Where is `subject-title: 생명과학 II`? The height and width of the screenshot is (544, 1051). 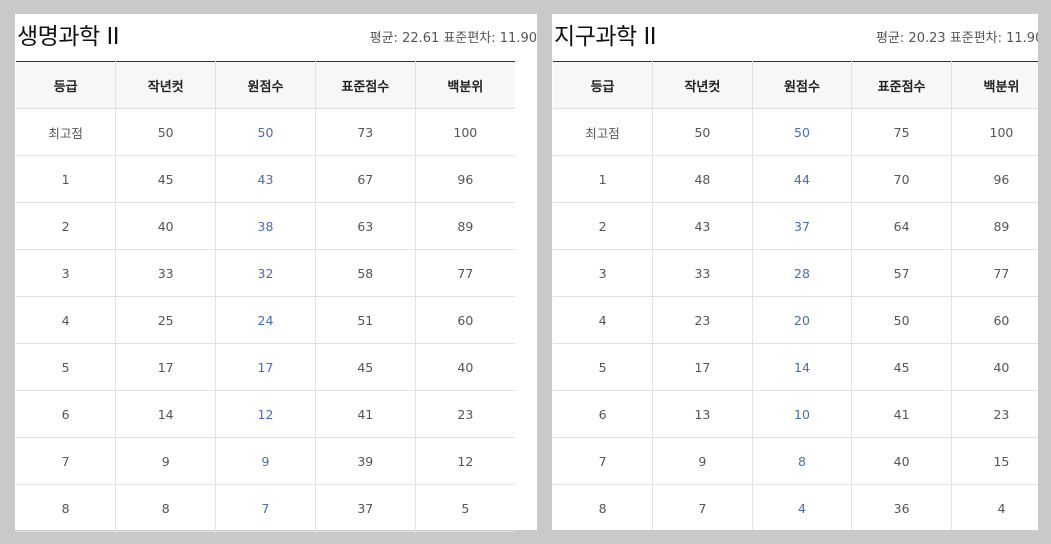
subject-title: 생명과학 II is located at coordinates (68, 37).